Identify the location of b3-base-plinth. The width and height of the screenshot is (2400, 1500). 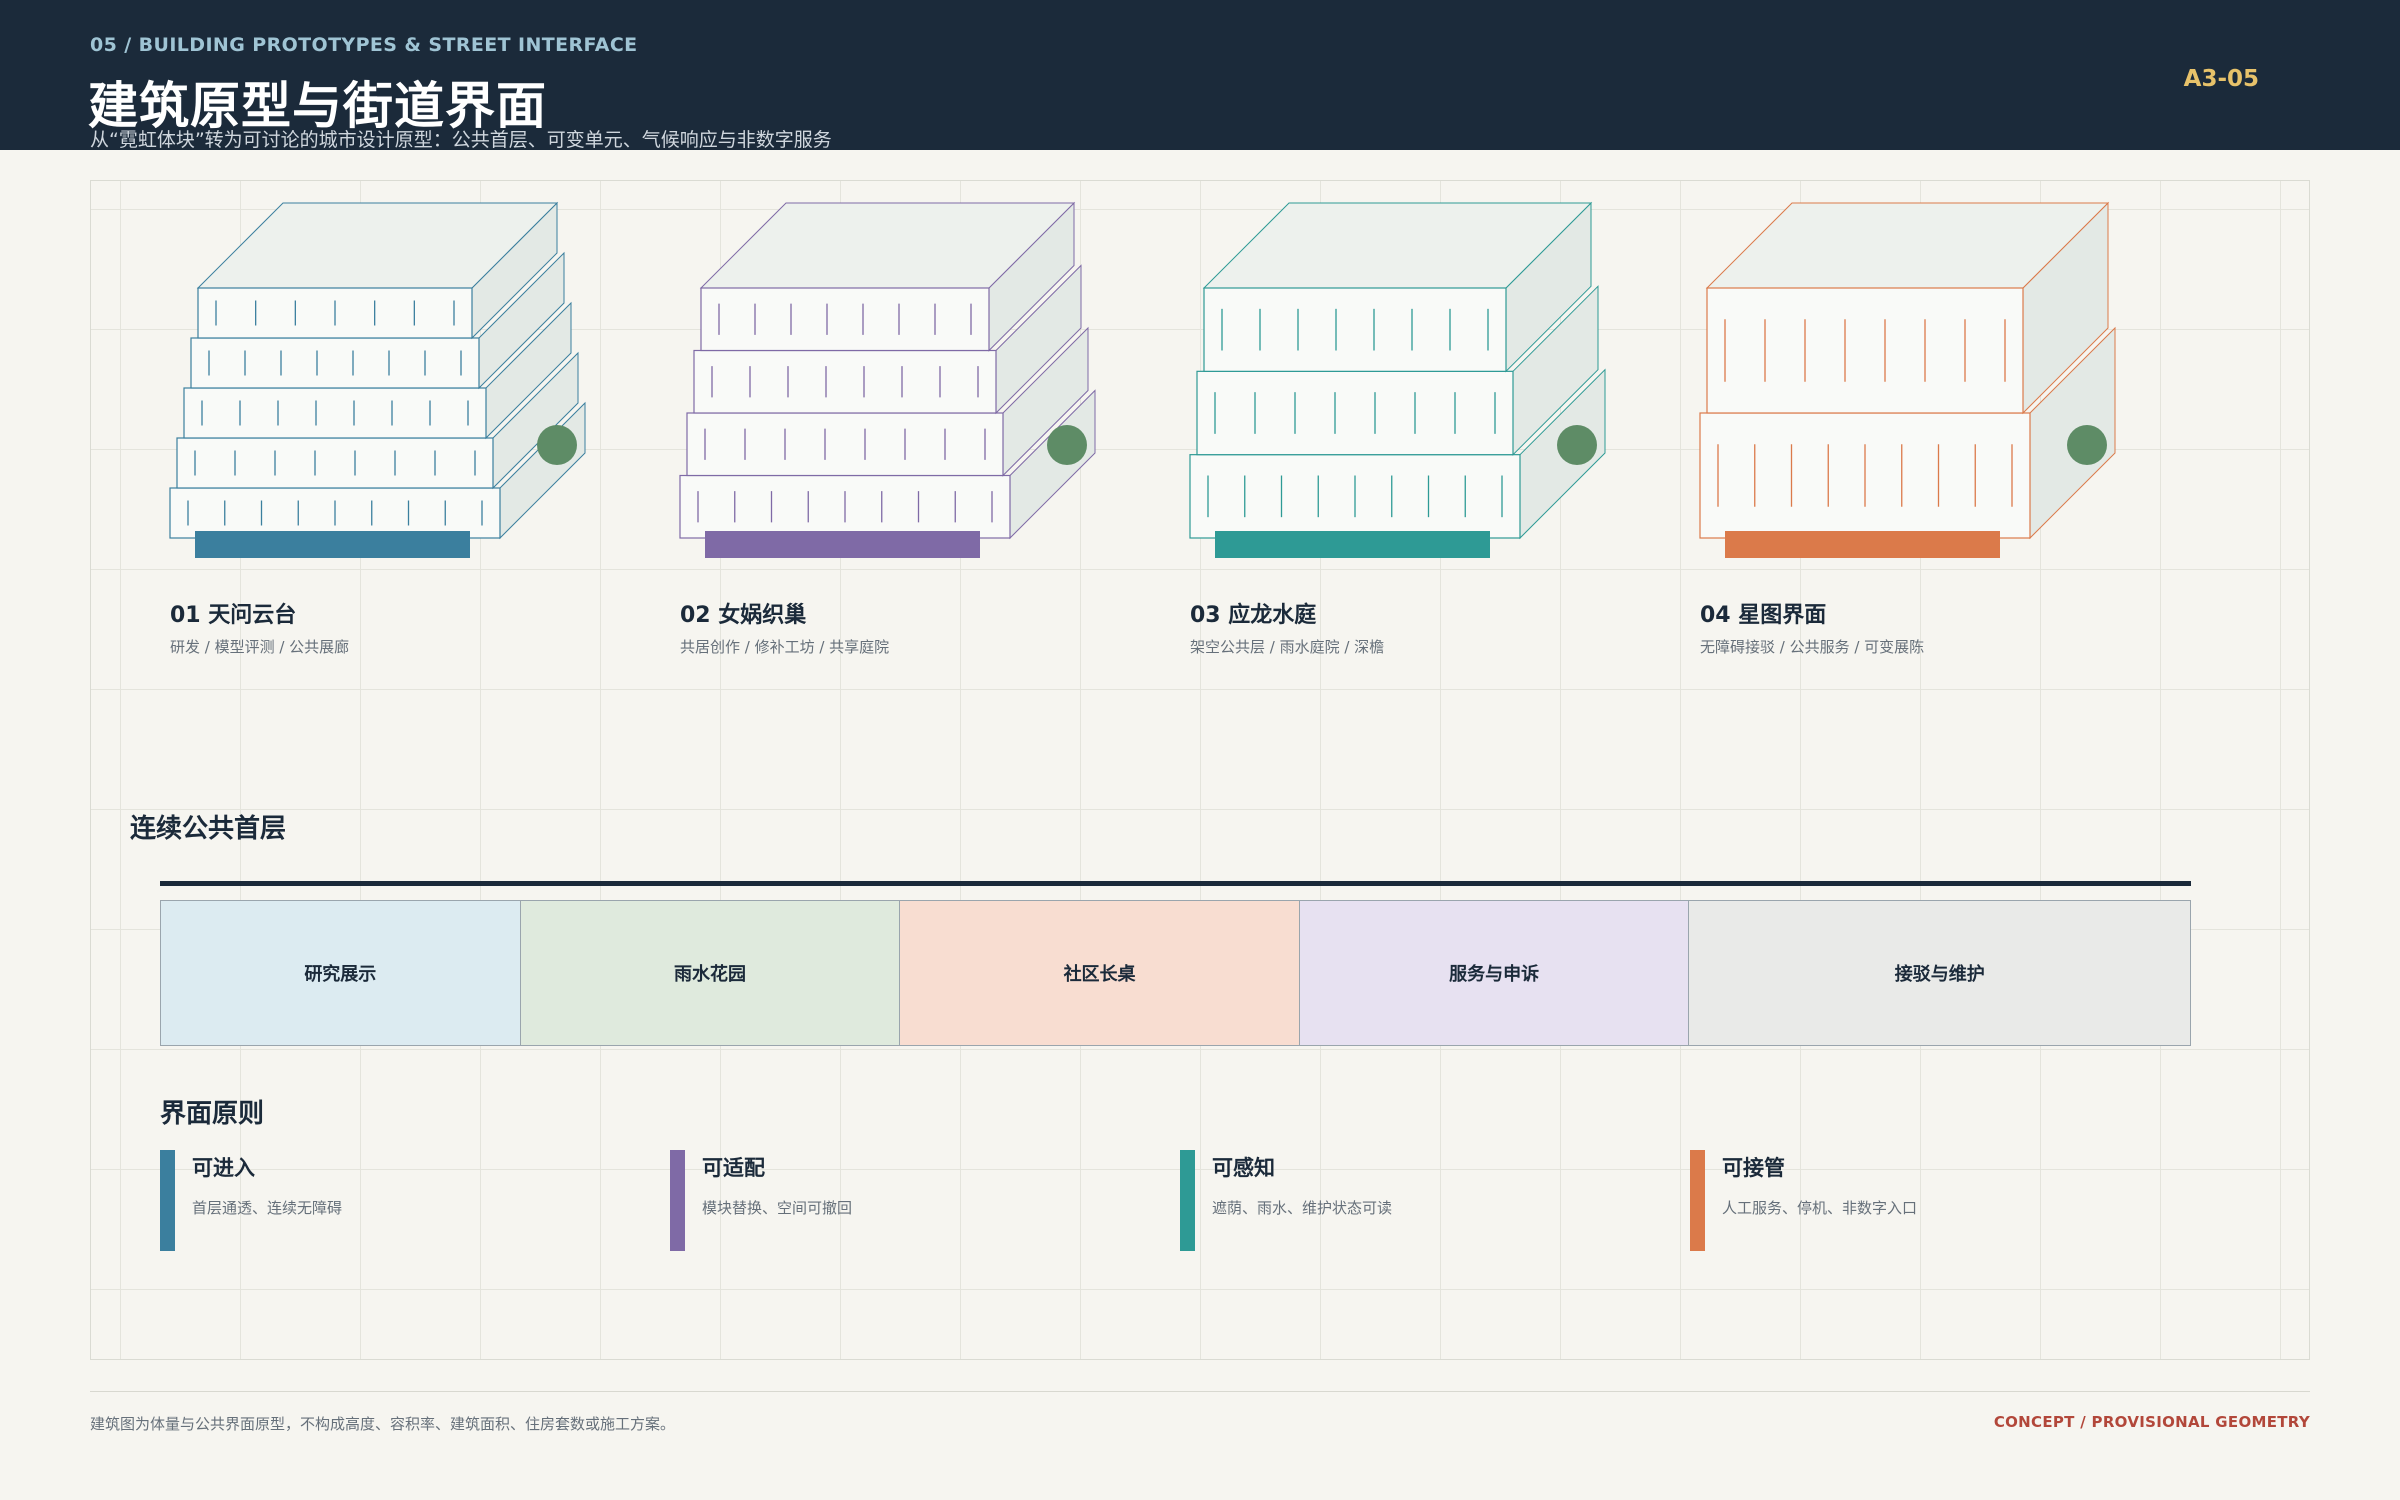
(1352, 544).